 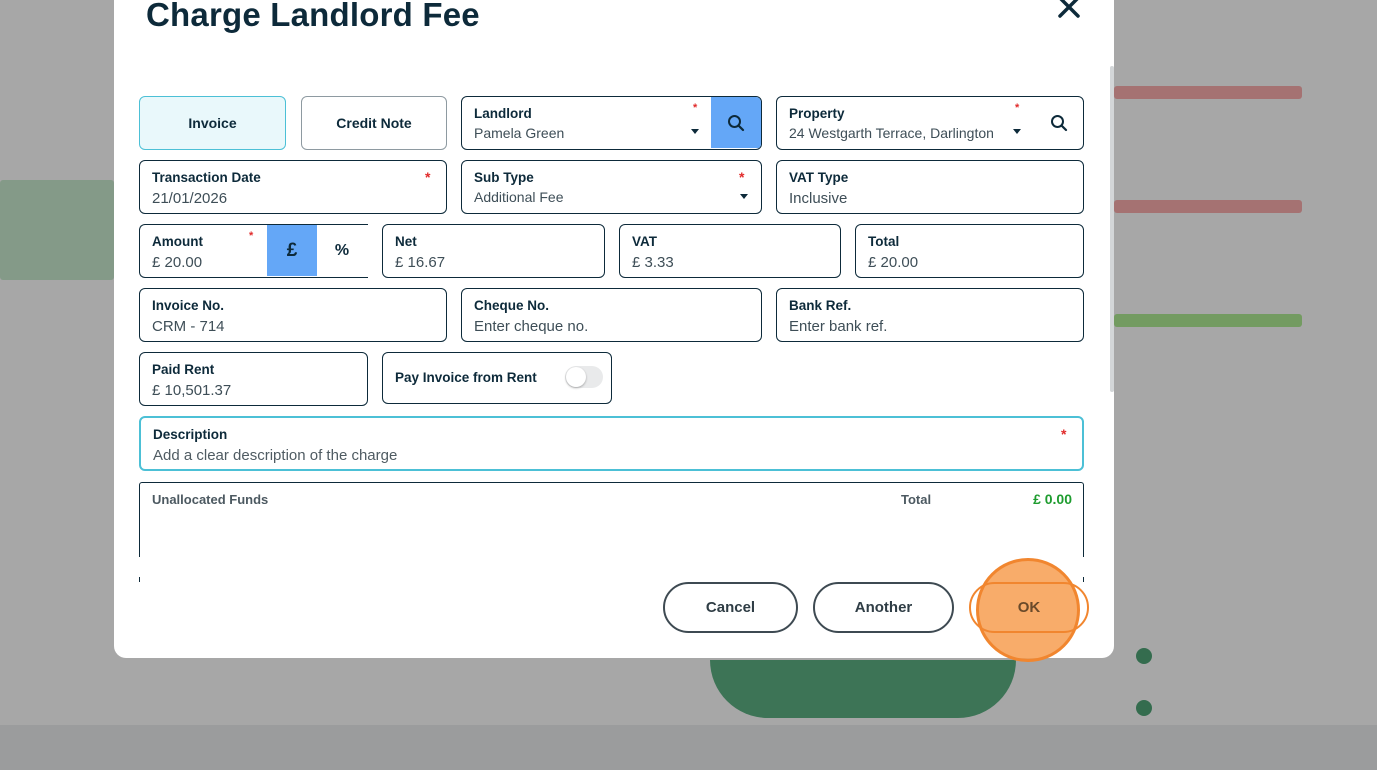 I want to click on modal-scrollbar, so click(x=1112, y=229).